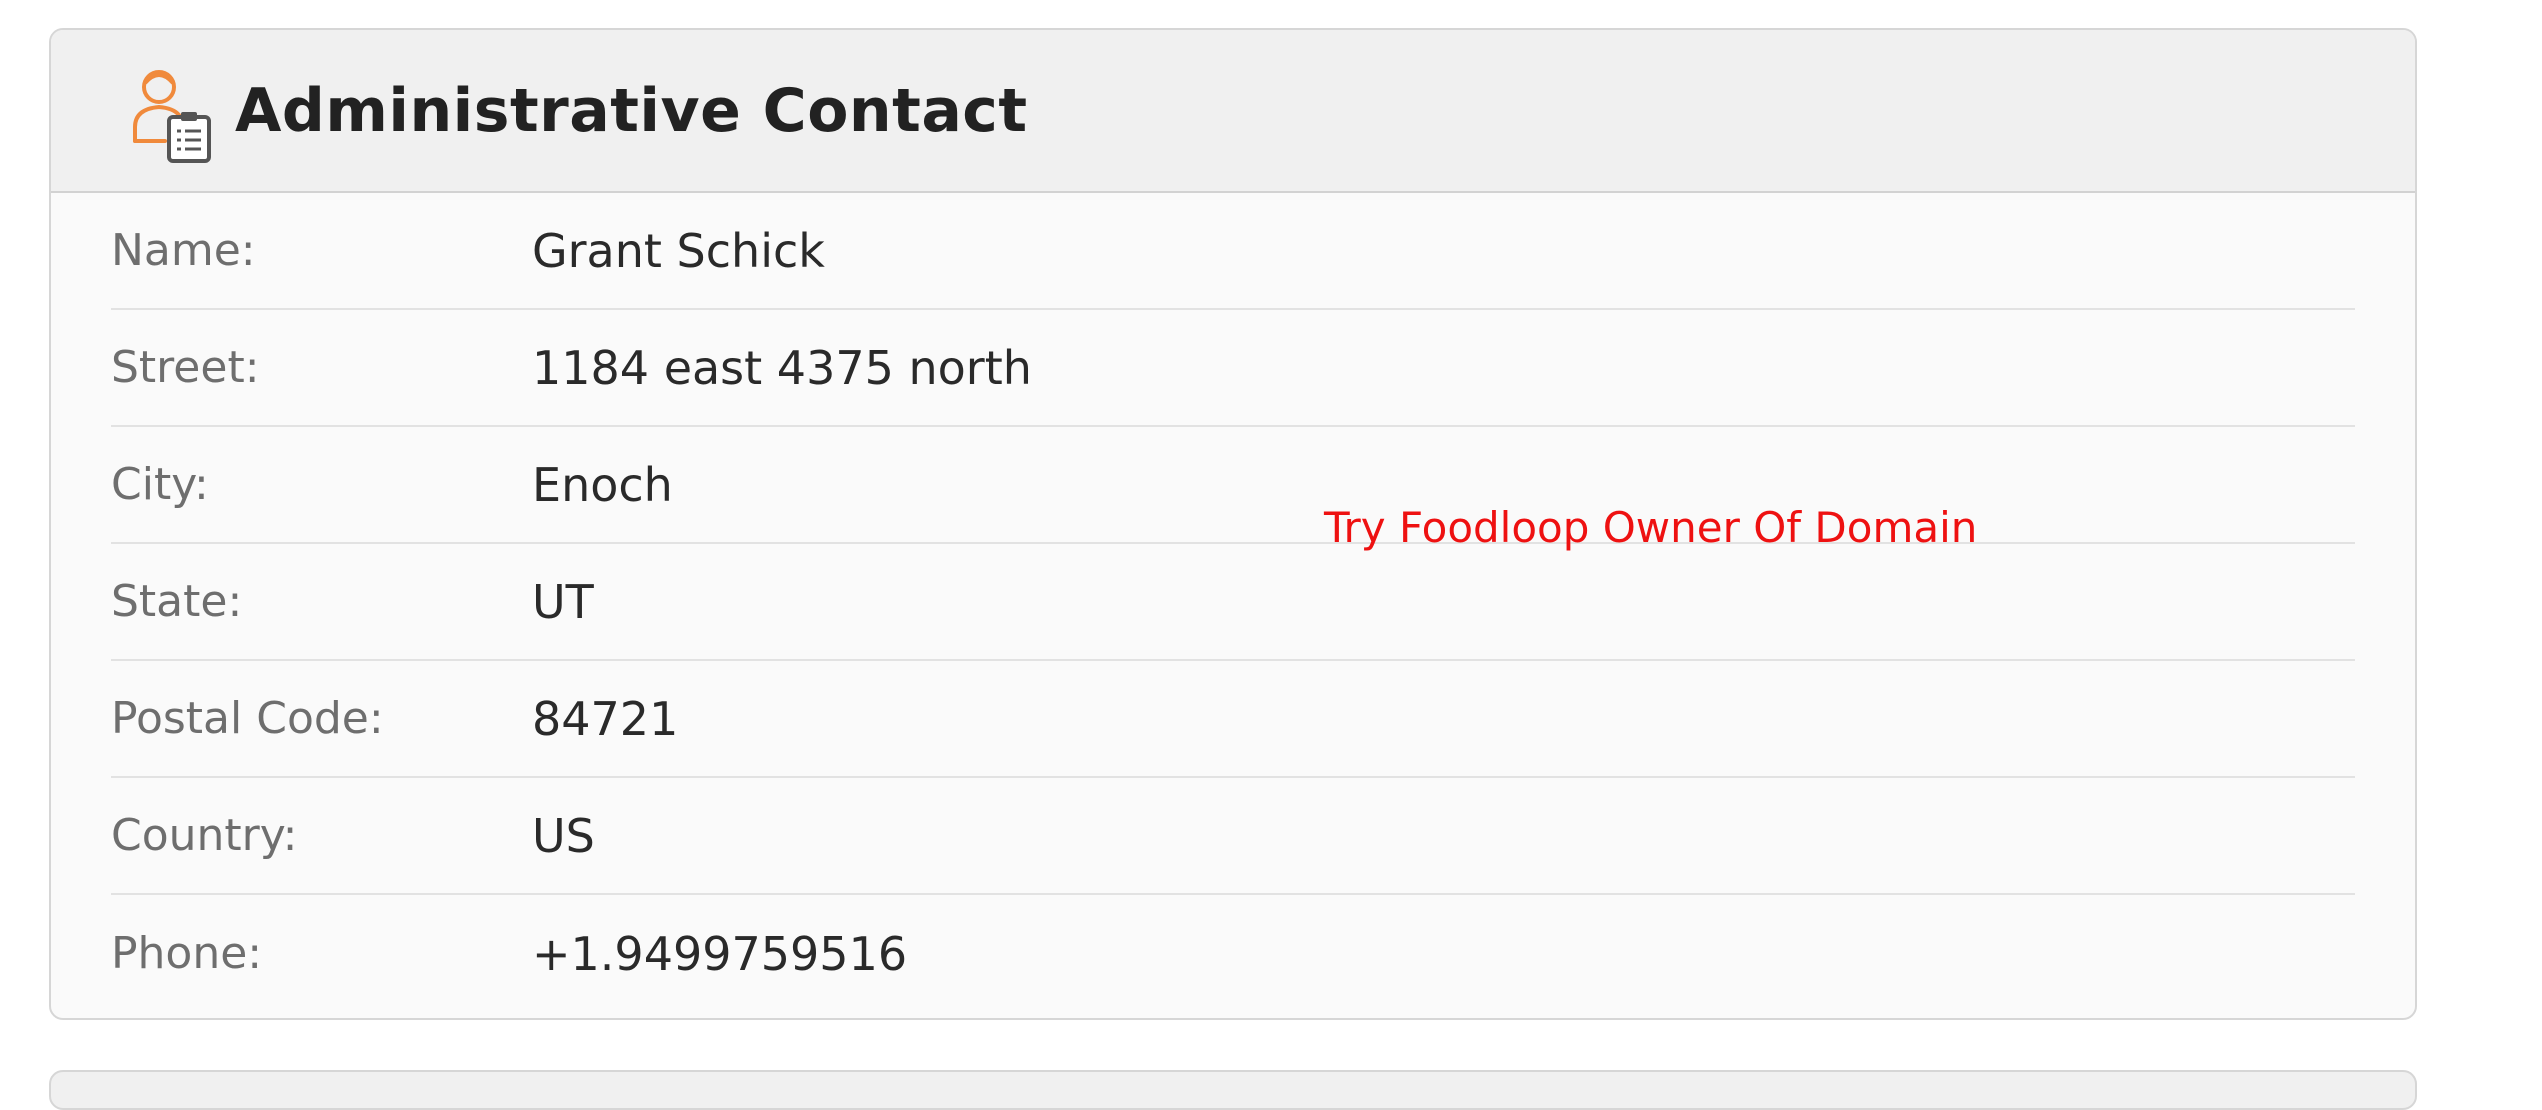 The image size is (2542, 1110). Describe the element at coordinates (1233, 719) in the screenshot. I see `row-postal-code: Postal Code: 84721` at that location.